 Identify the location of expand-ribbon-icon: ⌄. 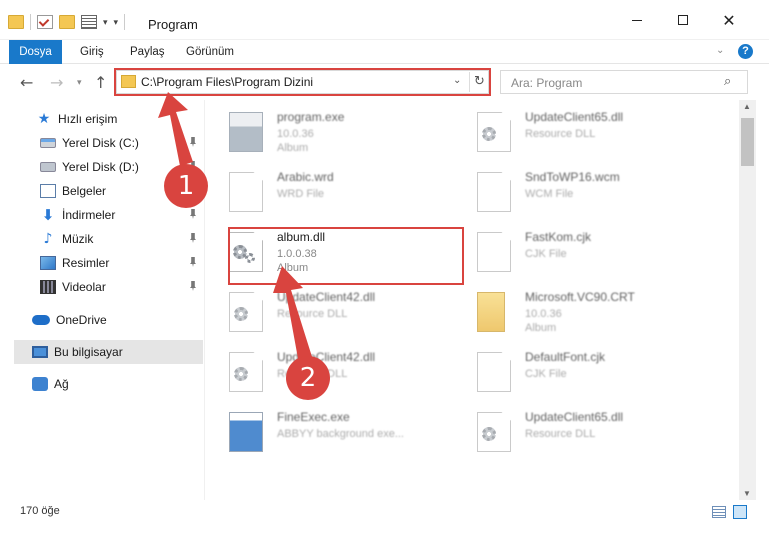
(720, 50).